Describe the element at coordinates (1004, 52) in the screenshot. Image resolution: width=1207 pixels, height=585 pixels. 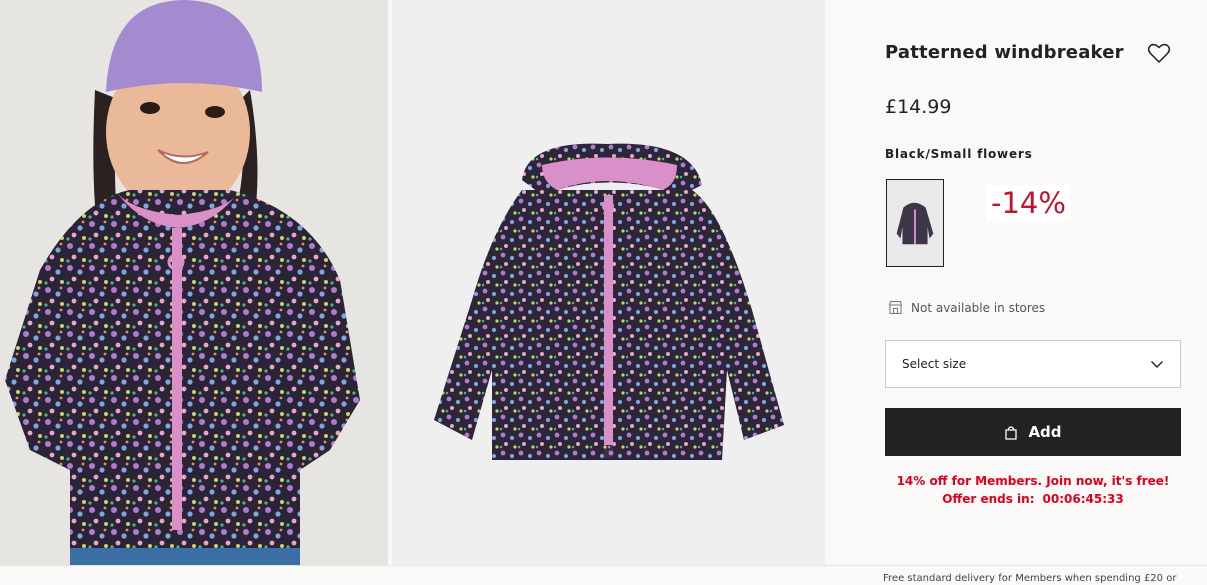
I see `product-title: Patterned windbreaker` at that location.